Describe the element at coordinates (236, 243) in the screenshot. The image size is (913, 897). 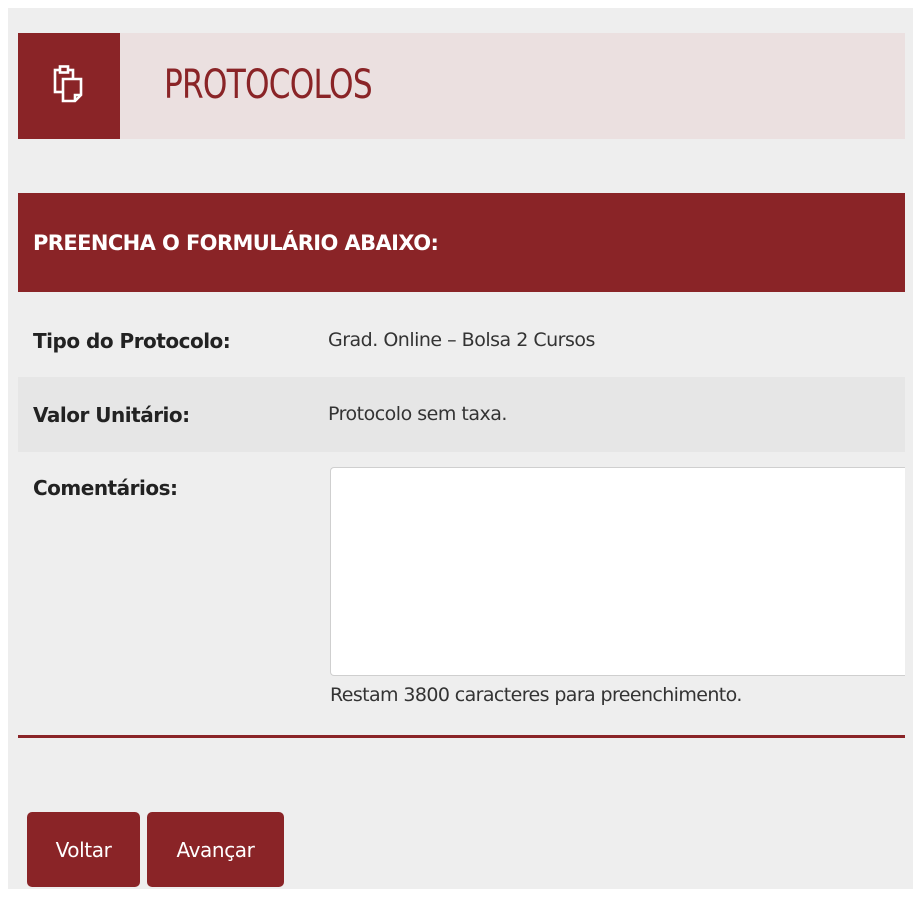
I see `form-section-title: PREENCHA O FORMULÁRIO ABAIXO:` at that location.